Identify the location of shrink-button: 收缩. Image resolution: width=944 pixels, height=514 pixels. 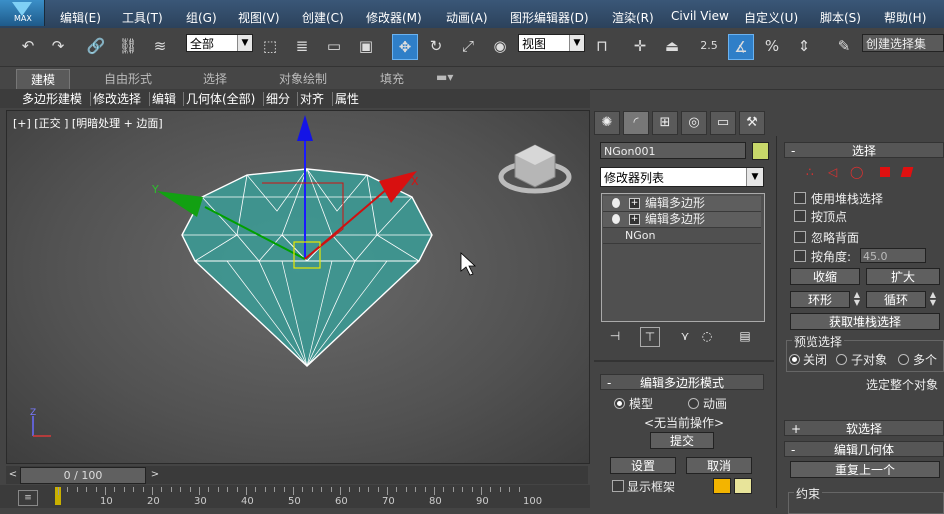
(825, 276).